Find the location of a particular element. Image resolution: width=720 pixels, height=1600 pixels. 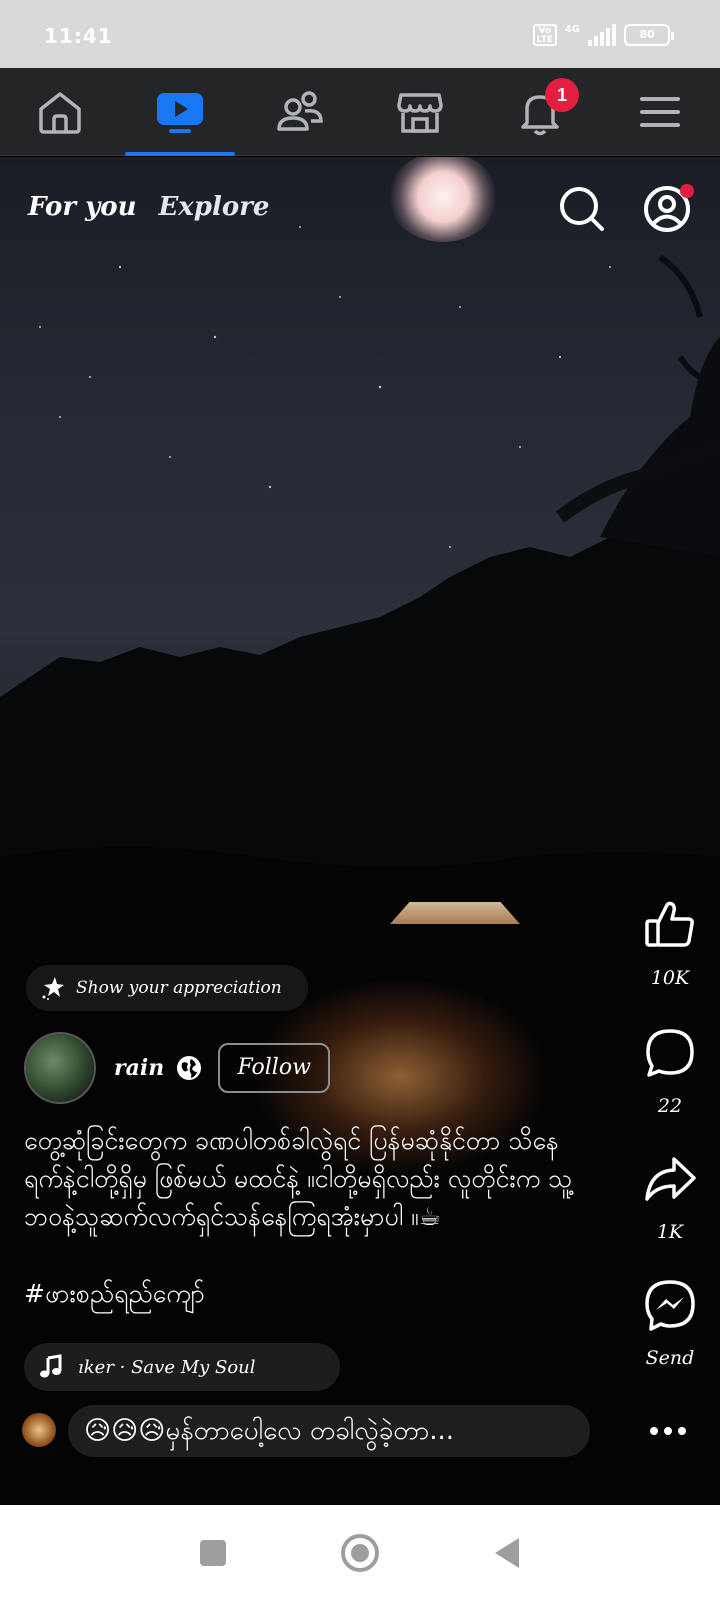

author-avatar is located at coordinates (60, 1068).